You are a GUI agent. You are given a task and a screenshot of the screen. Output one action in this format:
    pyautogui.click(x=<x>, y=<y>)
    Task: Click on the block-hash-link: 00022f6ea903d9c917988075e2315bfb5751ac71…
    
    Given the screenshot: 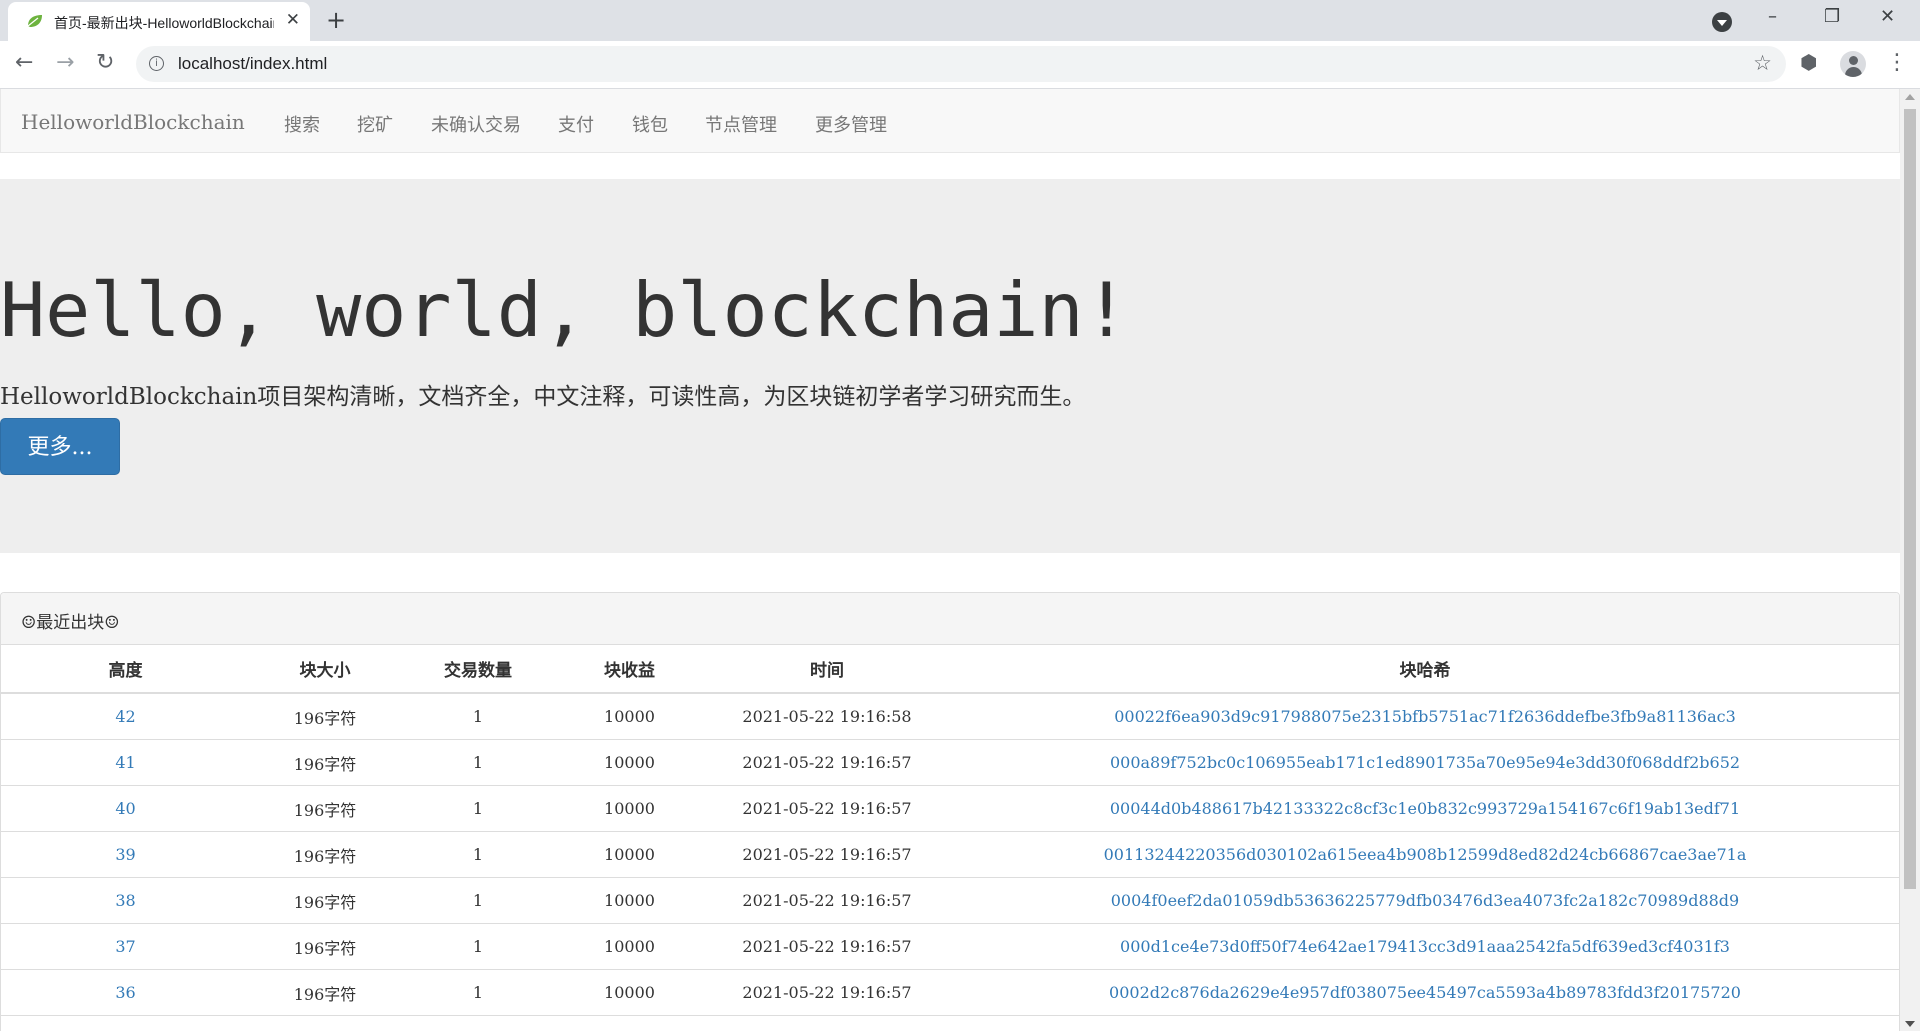 What is the action you would take?
    pyautogui.click(x=1425, y=716)
    